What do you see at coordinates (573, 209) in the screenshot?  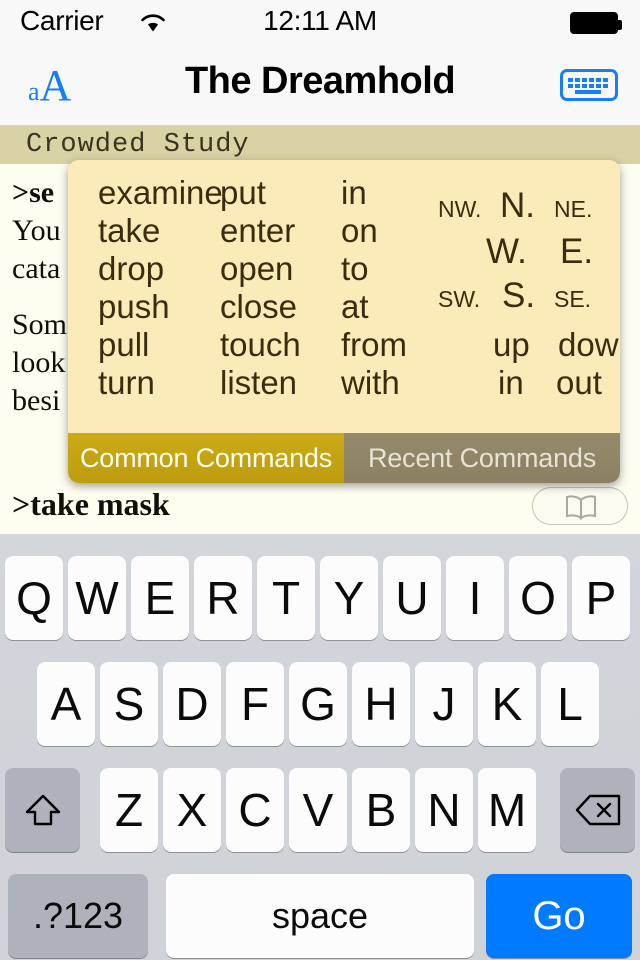 I see `direction-northeast: NE.` at bounding box center [573, 209].